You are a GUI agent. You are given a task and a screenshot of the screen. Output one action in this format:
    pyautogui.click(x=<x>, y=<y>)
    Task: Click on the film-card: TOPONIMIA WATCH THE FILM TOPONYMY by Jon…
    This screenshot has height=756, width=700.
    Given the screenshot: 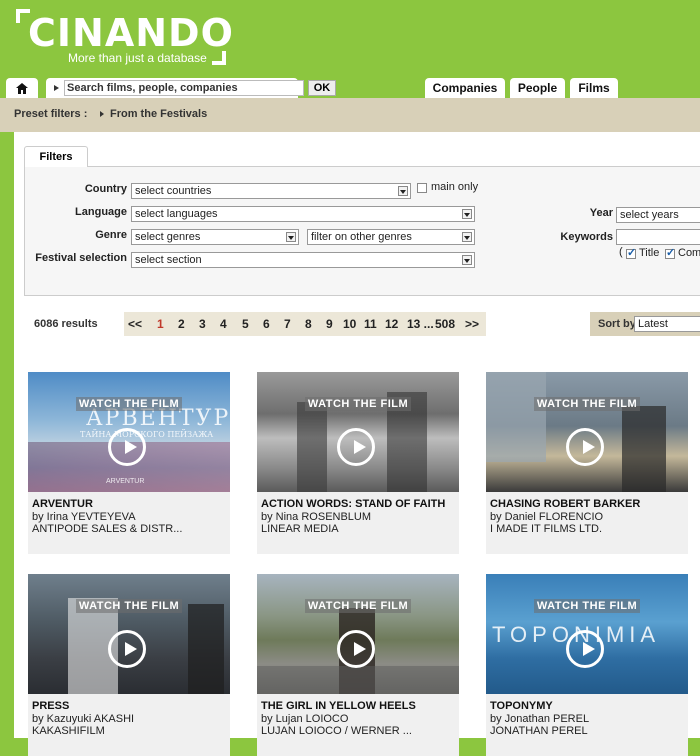 What is the action you would take?
    pyautogui.click(x=587, y=665)
    